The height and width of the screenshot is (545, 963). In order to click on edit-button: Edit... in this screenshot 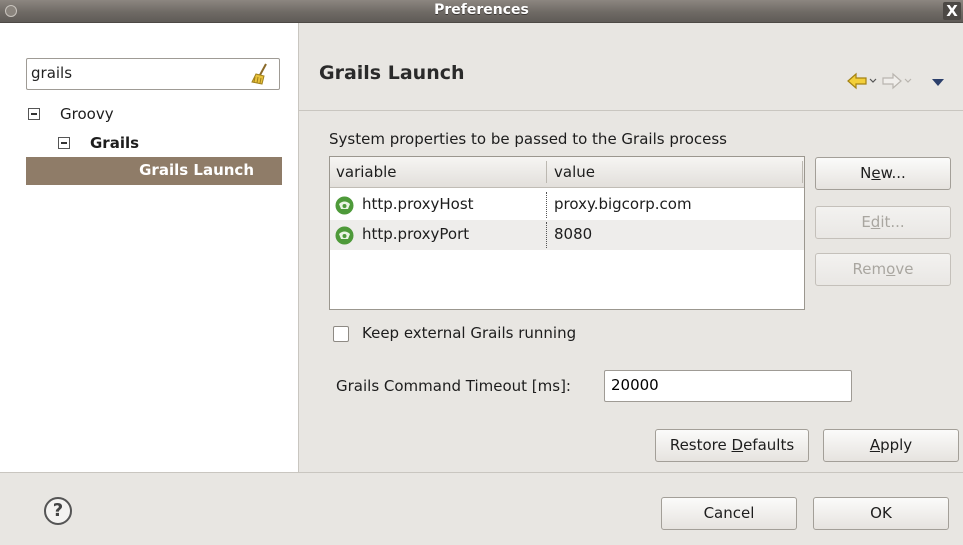, I will do `click(883, 222)`.